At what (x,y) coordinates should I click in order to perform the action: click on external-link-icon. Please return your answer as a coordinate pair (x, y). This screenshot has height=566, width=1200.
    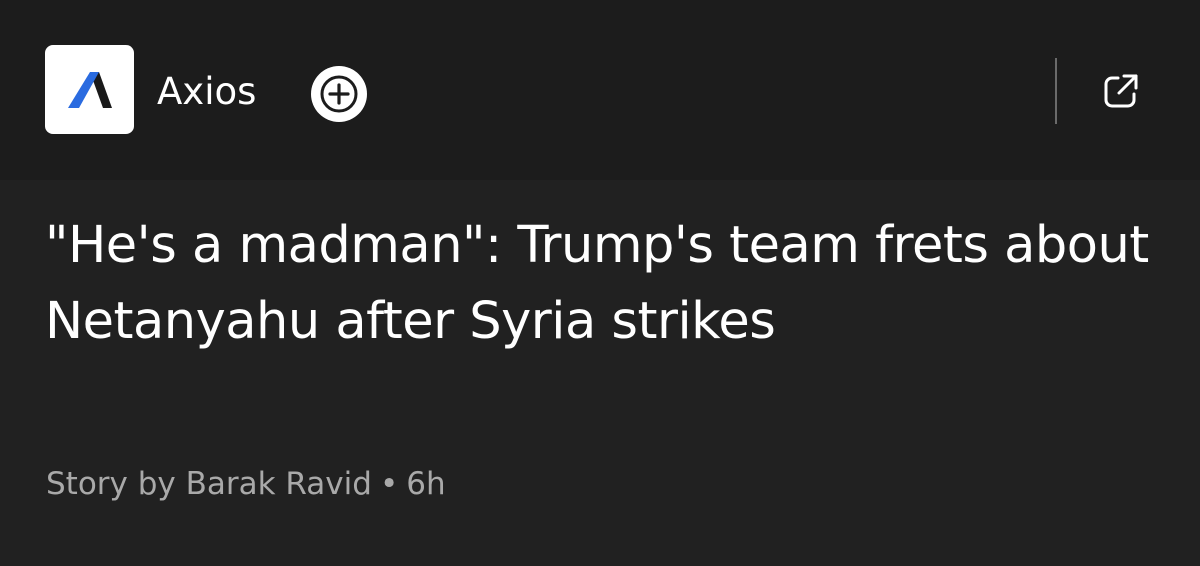
    Looking at the image, I should click on (1121, 91).